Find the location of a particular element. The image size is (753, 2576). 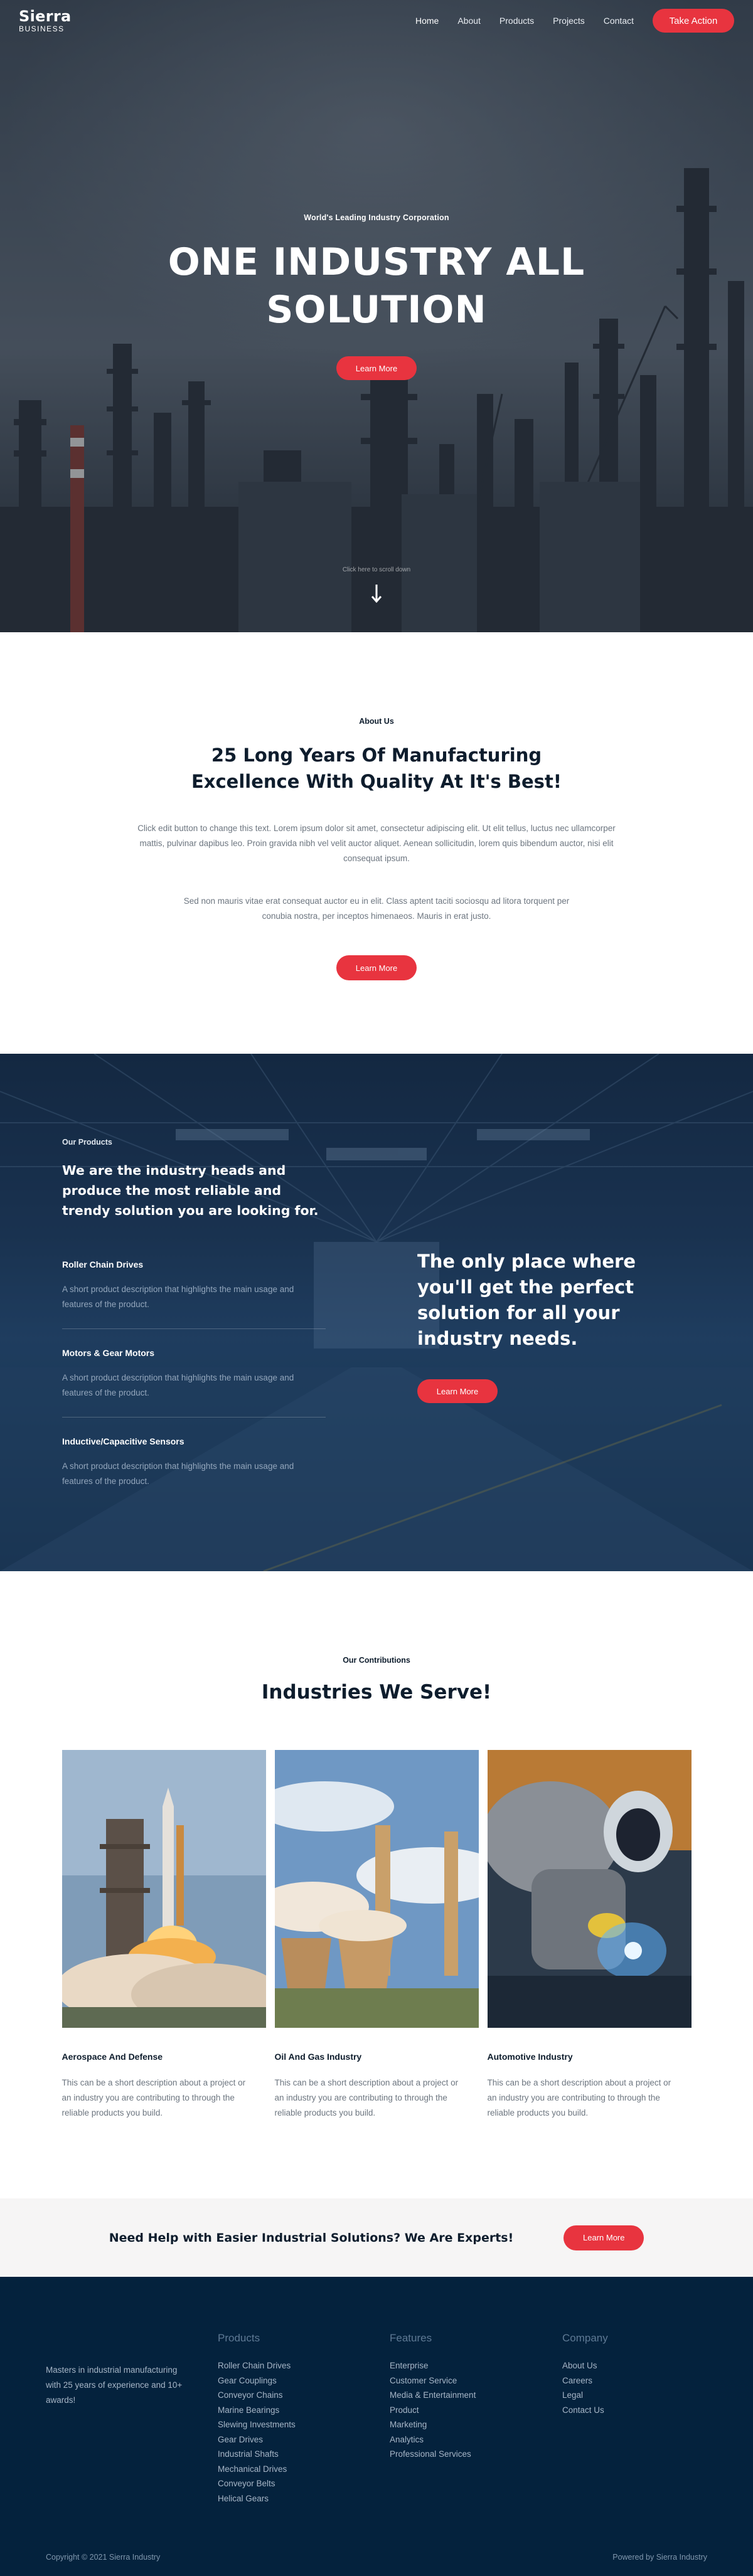

footer-link-list: About Us Careers Legal Contact Us is located at coordinates (585, 2387).